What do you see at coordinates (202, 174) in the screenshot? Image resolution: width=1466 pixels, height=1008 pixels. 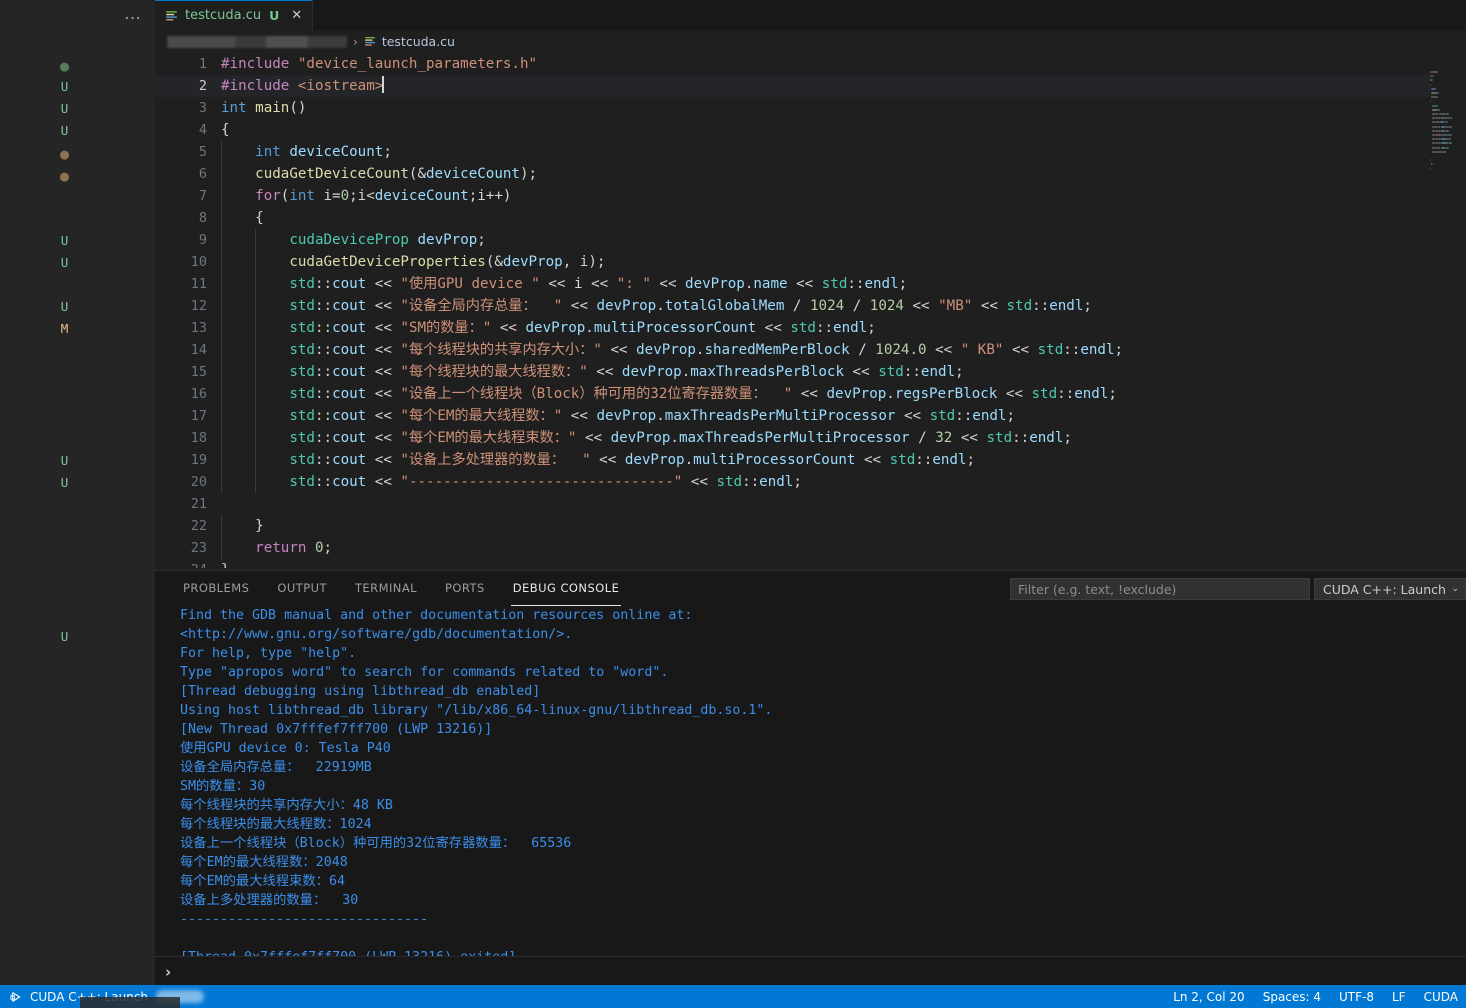 I see `line-number: 6` at bounding box center [202, 174].